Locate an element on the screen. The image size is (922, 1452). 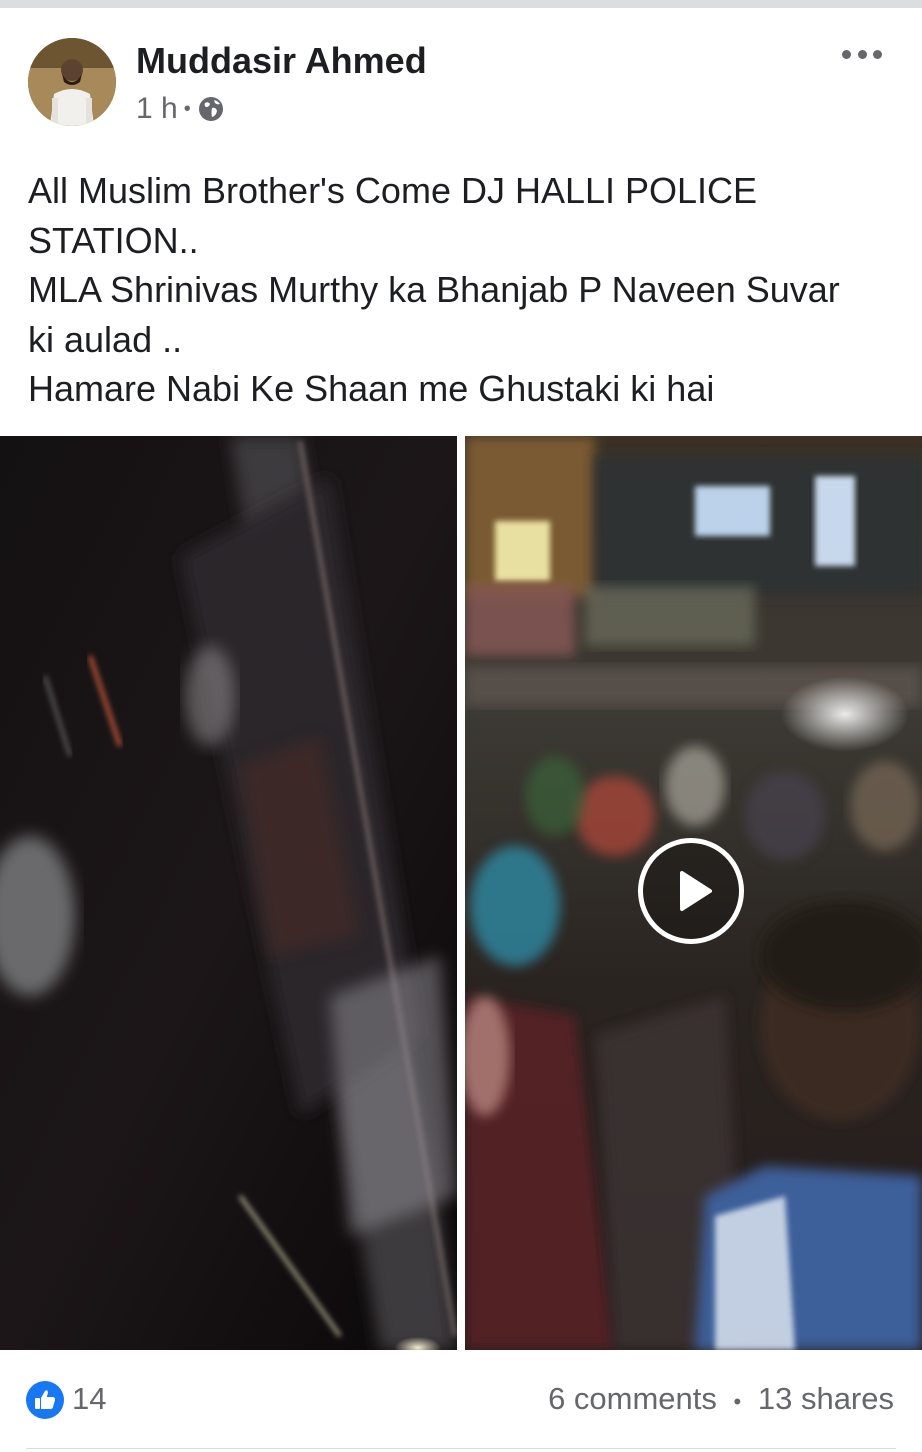
top-divider is located at coordinates (461, 4).